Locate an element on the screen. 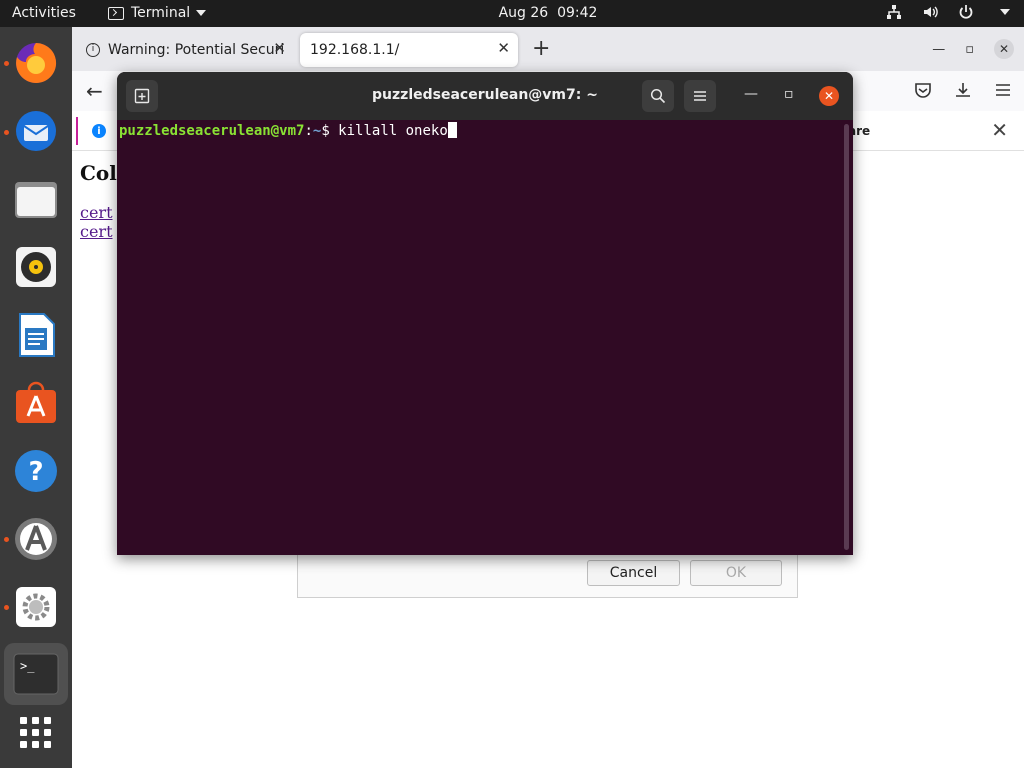  nav-toolbar is located at coordinates (963, 90).